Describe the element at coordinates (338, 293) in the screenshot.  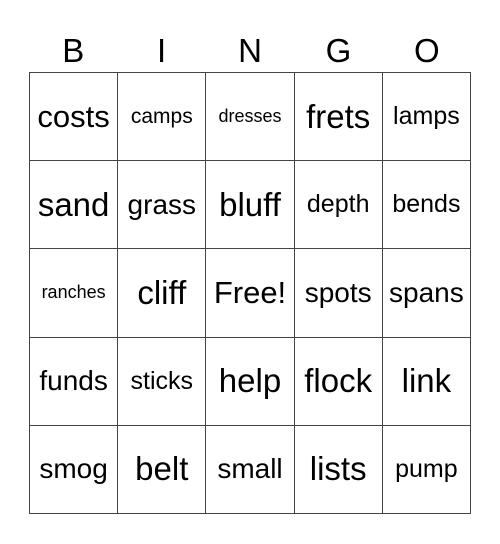
I see `bingo-cell: spots` at that location.